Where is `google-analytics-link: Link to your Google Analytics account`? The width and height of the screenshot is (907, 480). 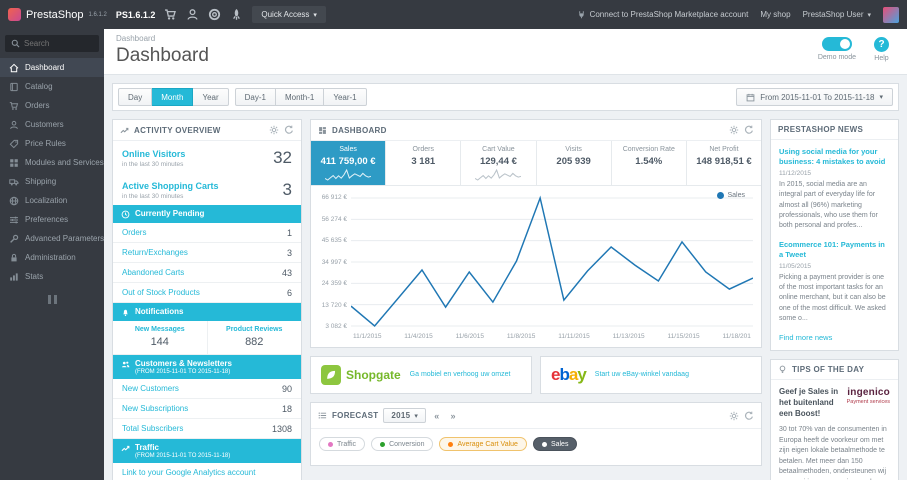 google-analytics-link: Link to your Google Analytics account is located at coordinates (188, 472).